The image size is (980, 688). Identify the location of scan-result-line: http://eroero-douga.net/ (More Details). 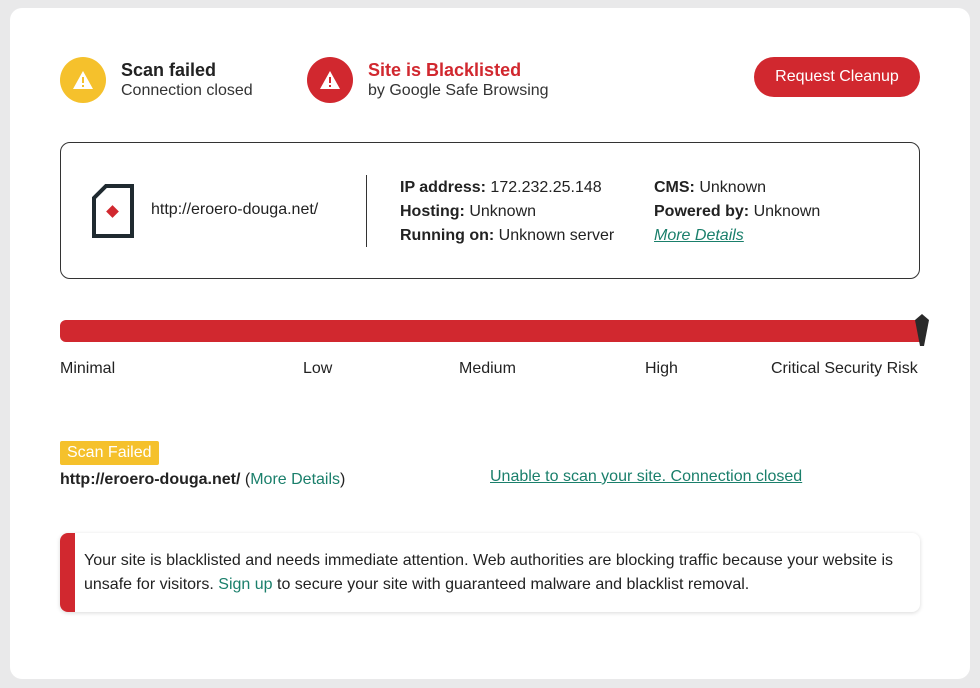
(202, 480).